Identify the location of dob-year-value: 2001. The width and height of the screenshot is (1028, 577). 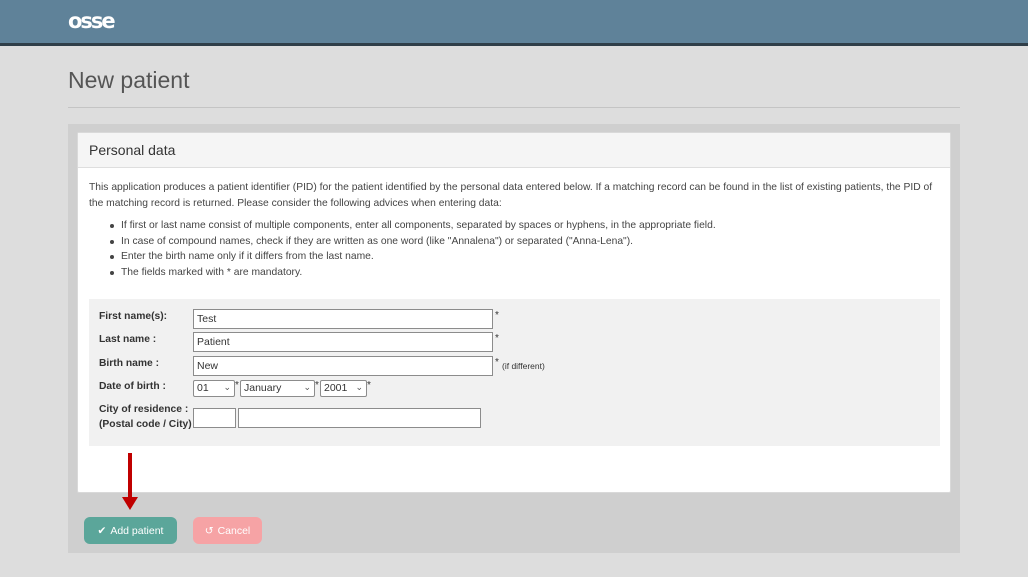
(336, 388).